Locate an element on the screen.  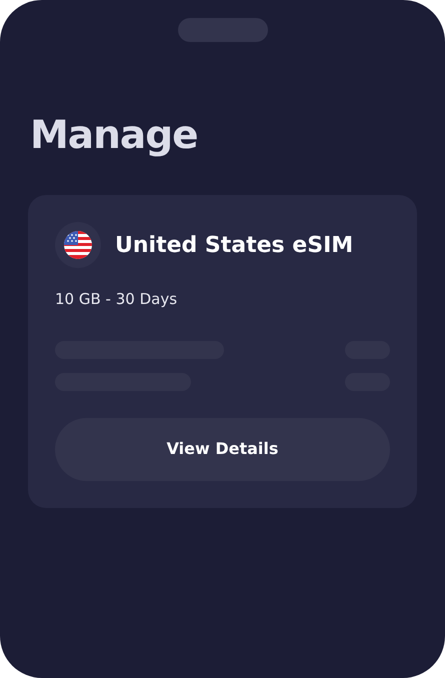
esim-name: United States eSIM is located at coordinates (234, 246).